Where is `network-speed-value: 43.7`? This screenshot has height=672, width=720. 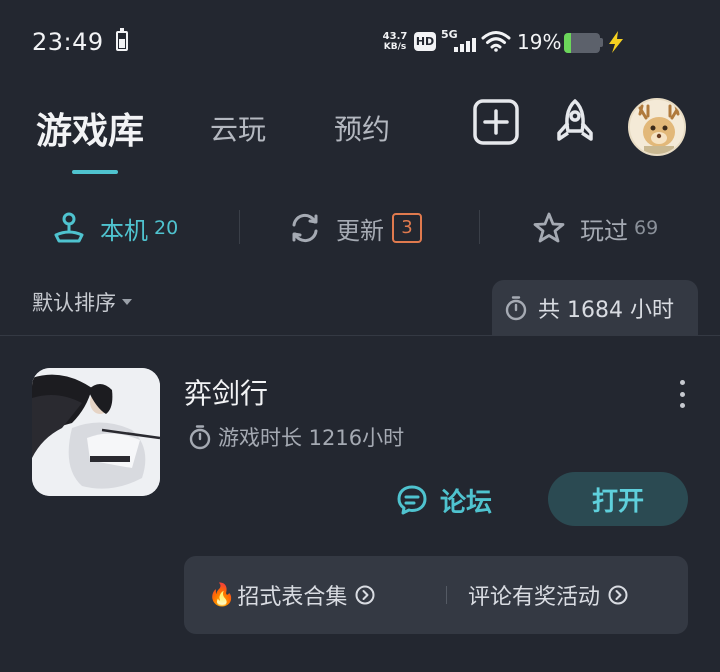
network-speed-value: 43.7 is located at coordinates (395, 36).